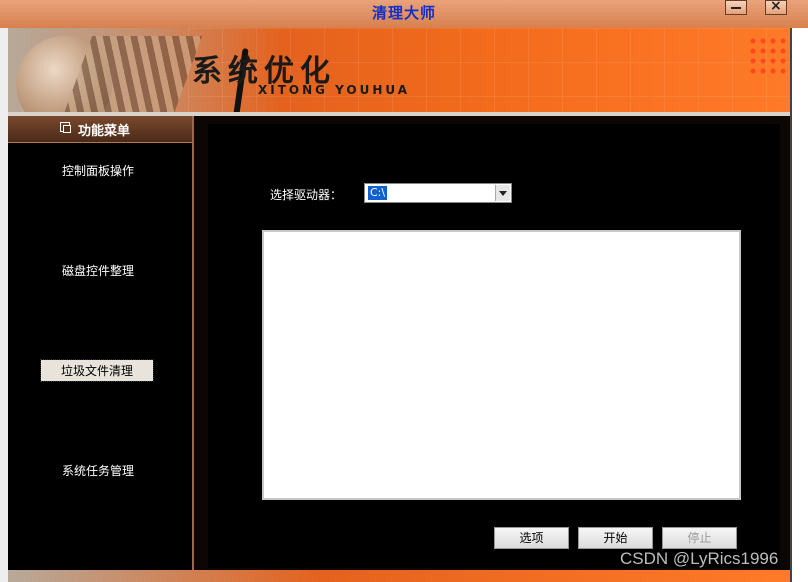 This screenshot has height=582, width=808. Describe the element at coordinates (98, 470) in the screenshot. I see `menu-item-task-manager: 系统任务管理` at that location.